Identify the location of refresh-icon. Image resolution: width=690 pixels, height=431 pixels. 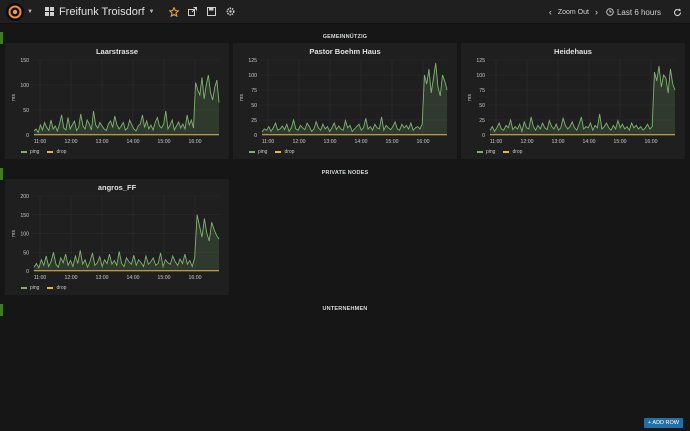
(677, 12).